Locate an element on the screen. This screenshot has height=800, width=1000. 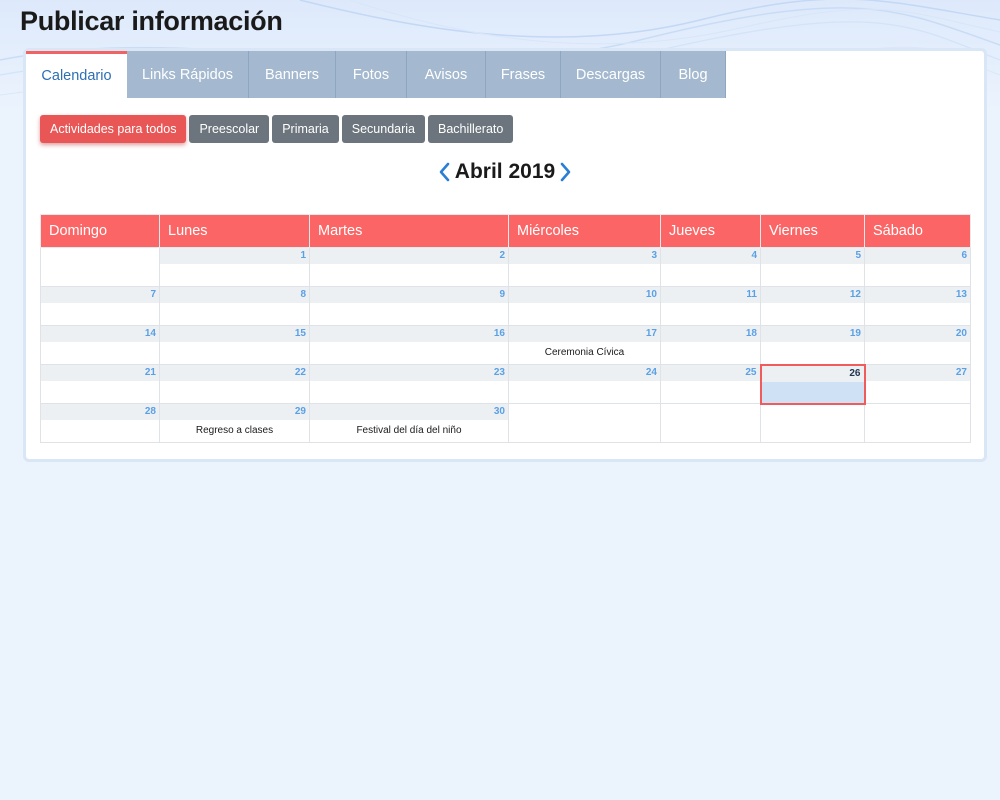
day-number: 6 is located at coordinates (917, 256).